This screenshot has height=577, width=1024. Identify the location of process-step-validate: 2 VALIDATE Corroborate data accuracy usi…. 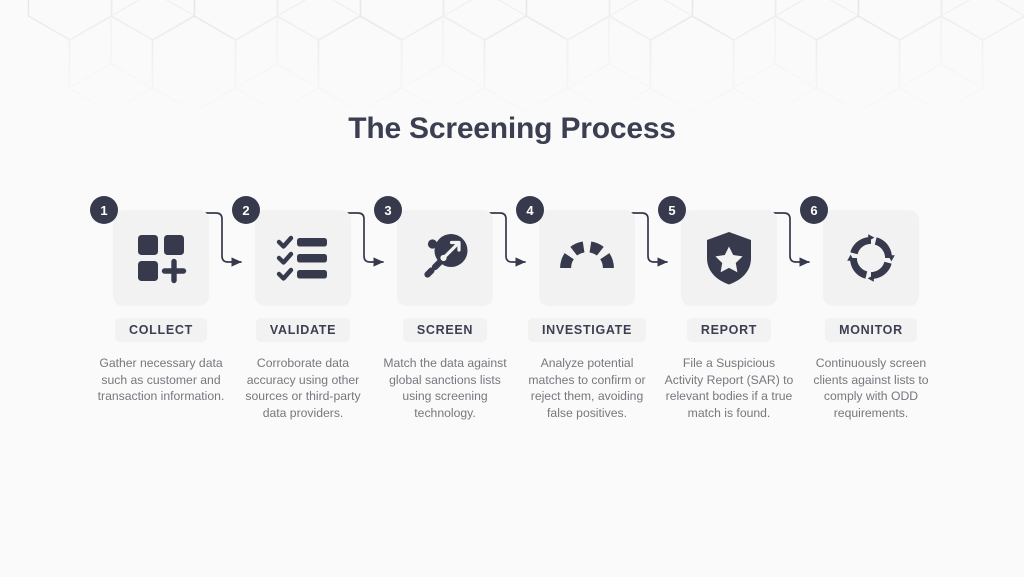
(303, 308).